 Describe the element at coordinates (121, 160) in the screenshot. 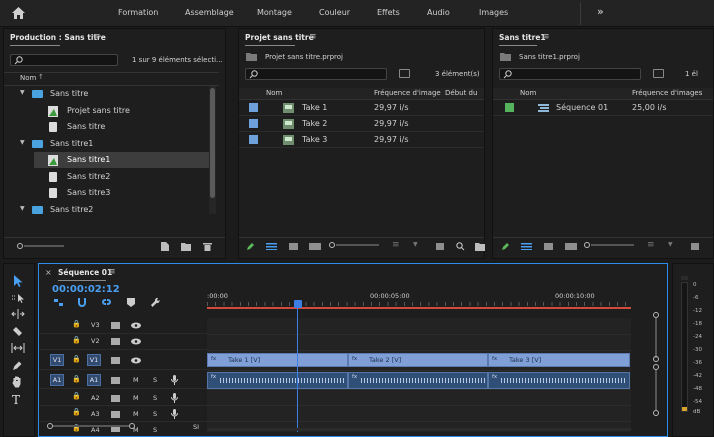

I see `list-item-selected: Sans titre1` at that location.